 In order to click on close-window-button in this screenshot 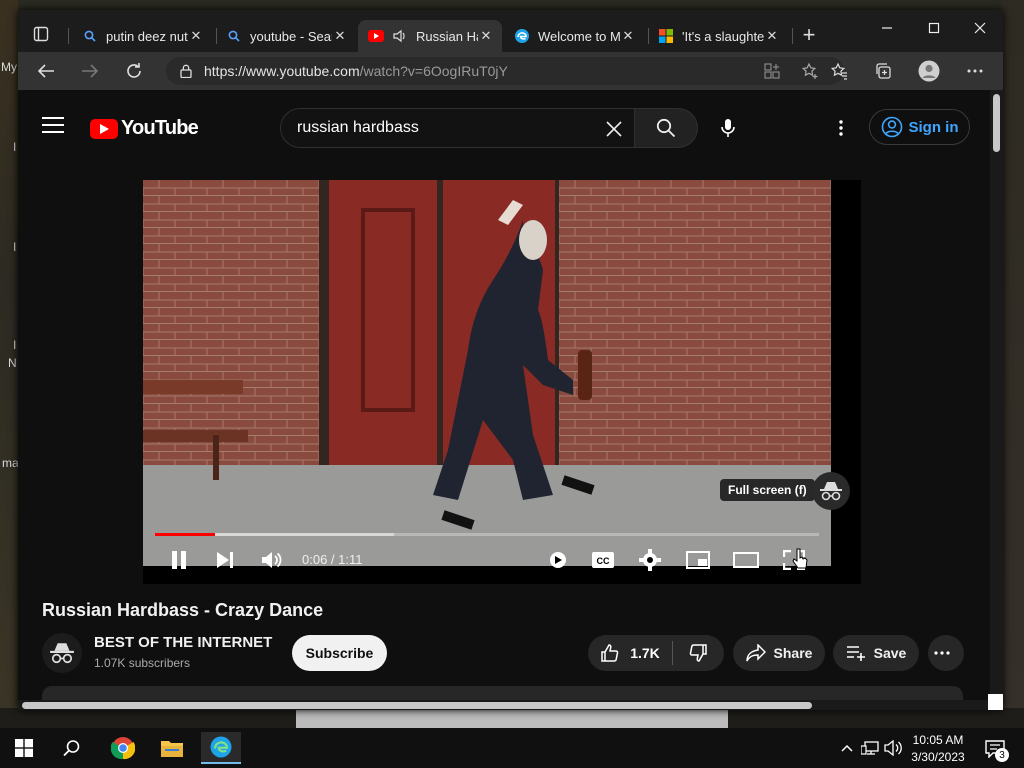, I will do `click(980, 28)`.